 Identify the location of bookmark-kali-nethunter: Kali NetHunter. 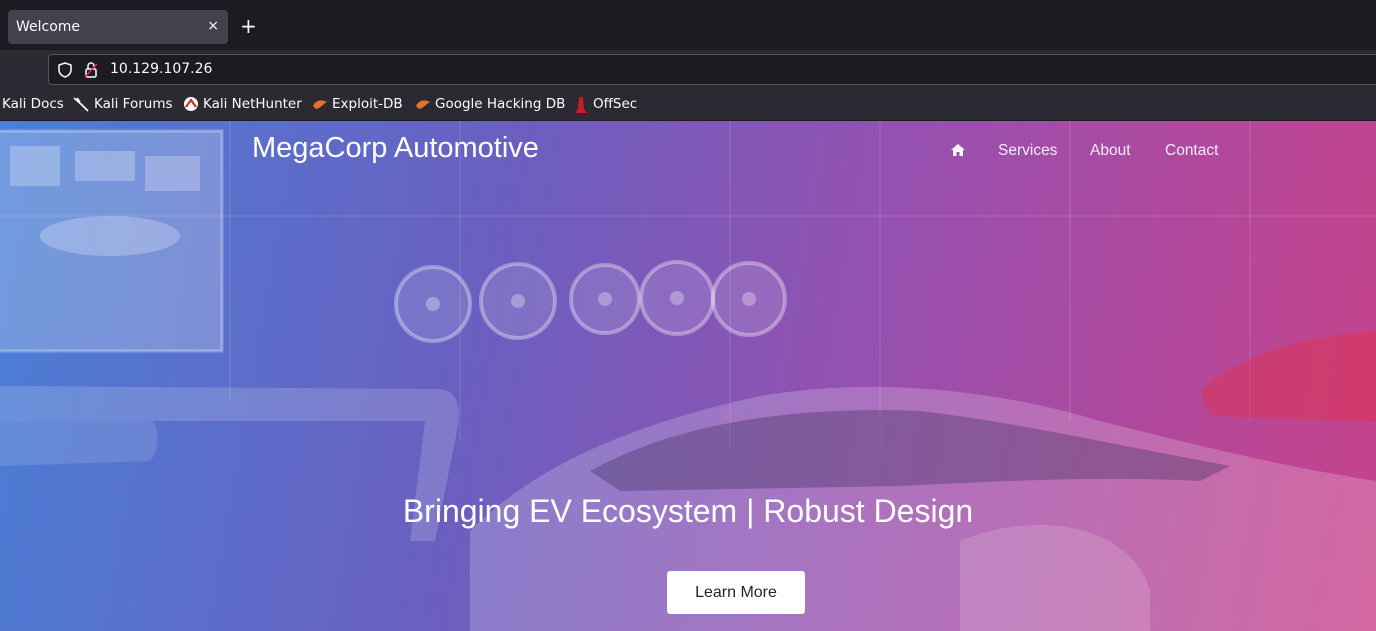
(252, 104).